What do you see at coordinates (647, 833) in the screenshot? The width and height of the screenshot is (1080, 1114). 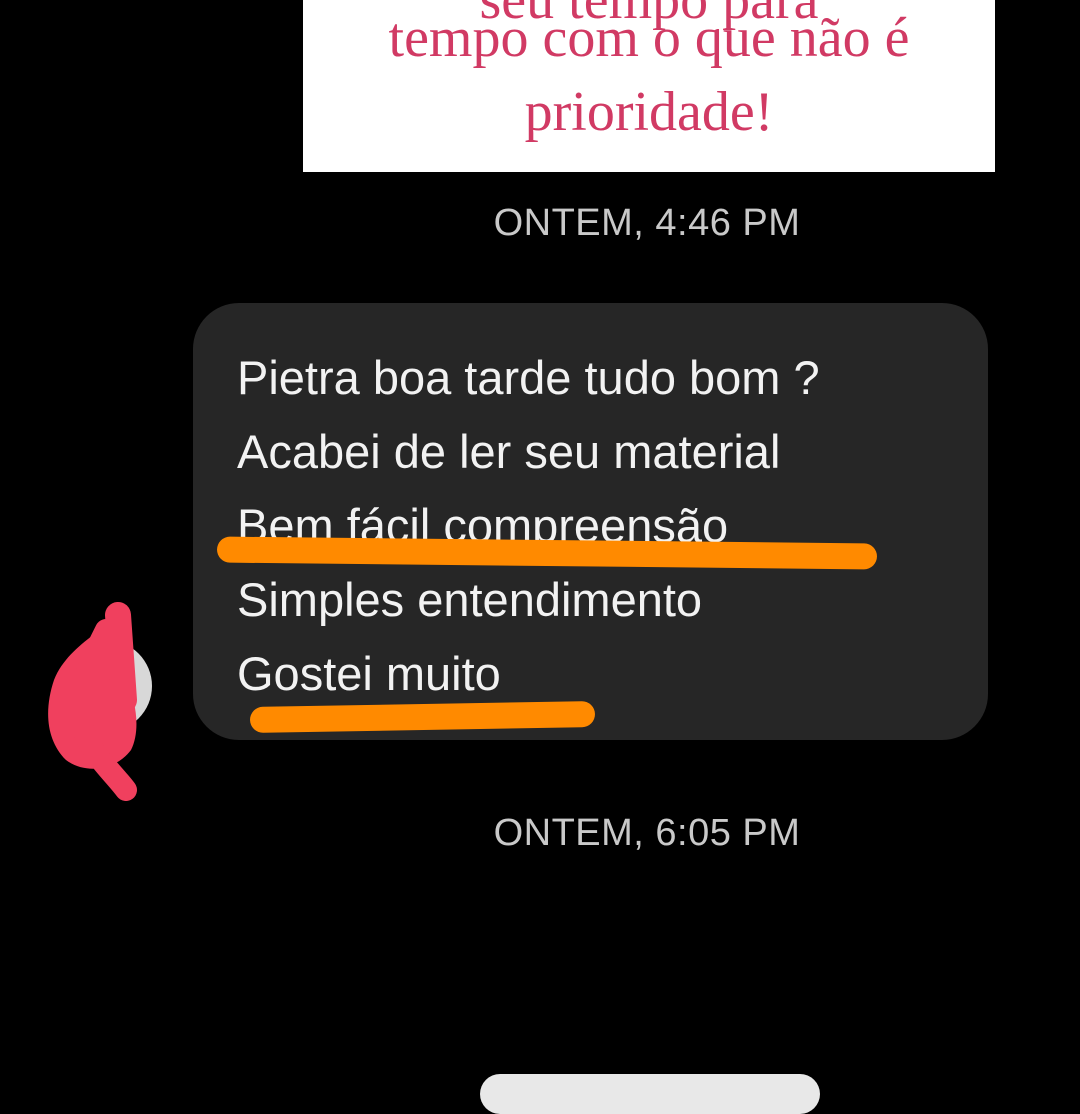 I see `timestamp: ONTEM, 6:05 PM` at bounding box center [647, 833].